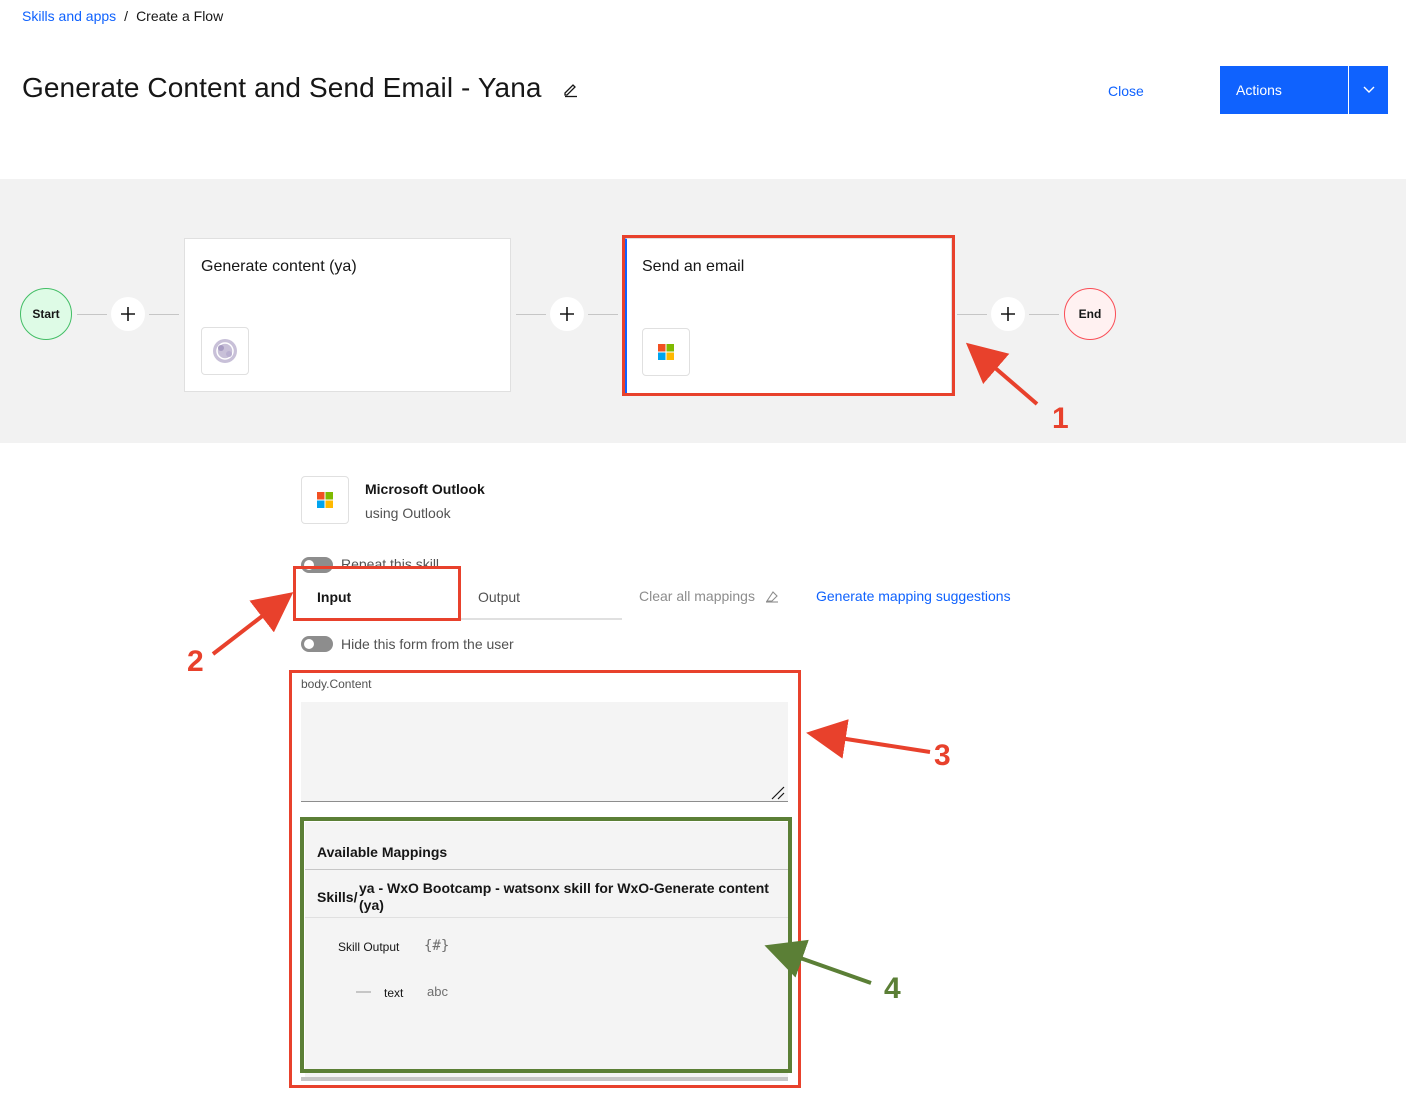 The width and height of the screenshot is (1406, 1096). Describe the element at coordinates (1060, 418) in the screenshot. I see `annotation-number-1: 1` at that location.